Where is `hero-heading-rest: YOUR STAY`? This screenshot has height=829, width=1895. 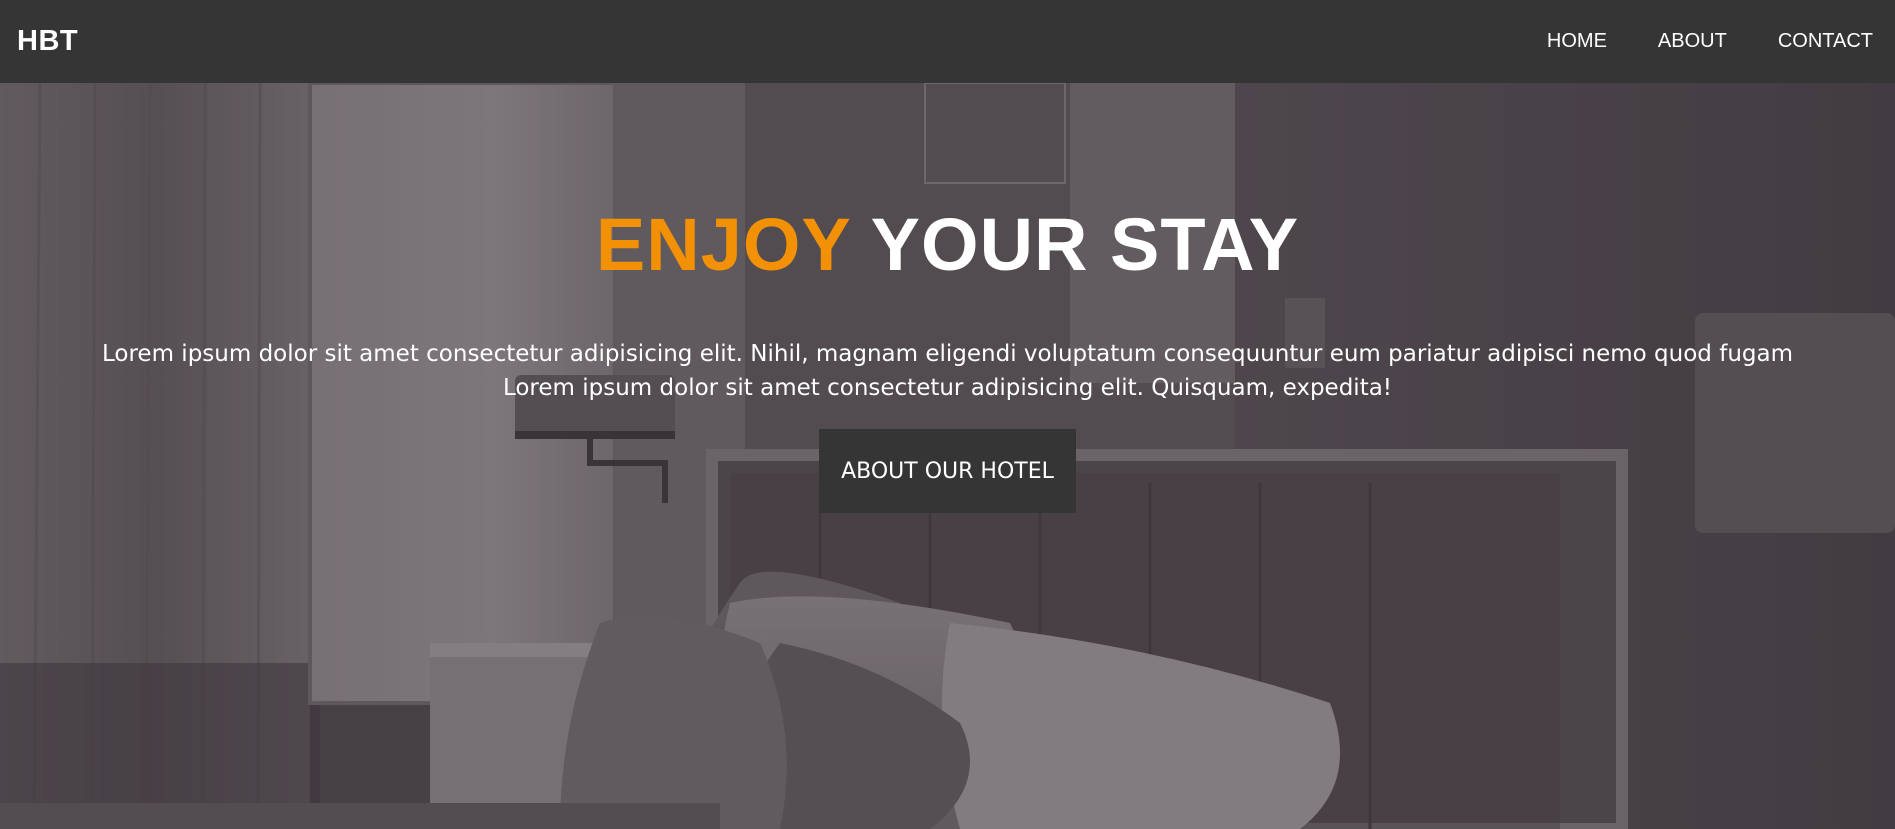 hero-heading-rest: YOUR STAY is located at coordinates (1075, 244).